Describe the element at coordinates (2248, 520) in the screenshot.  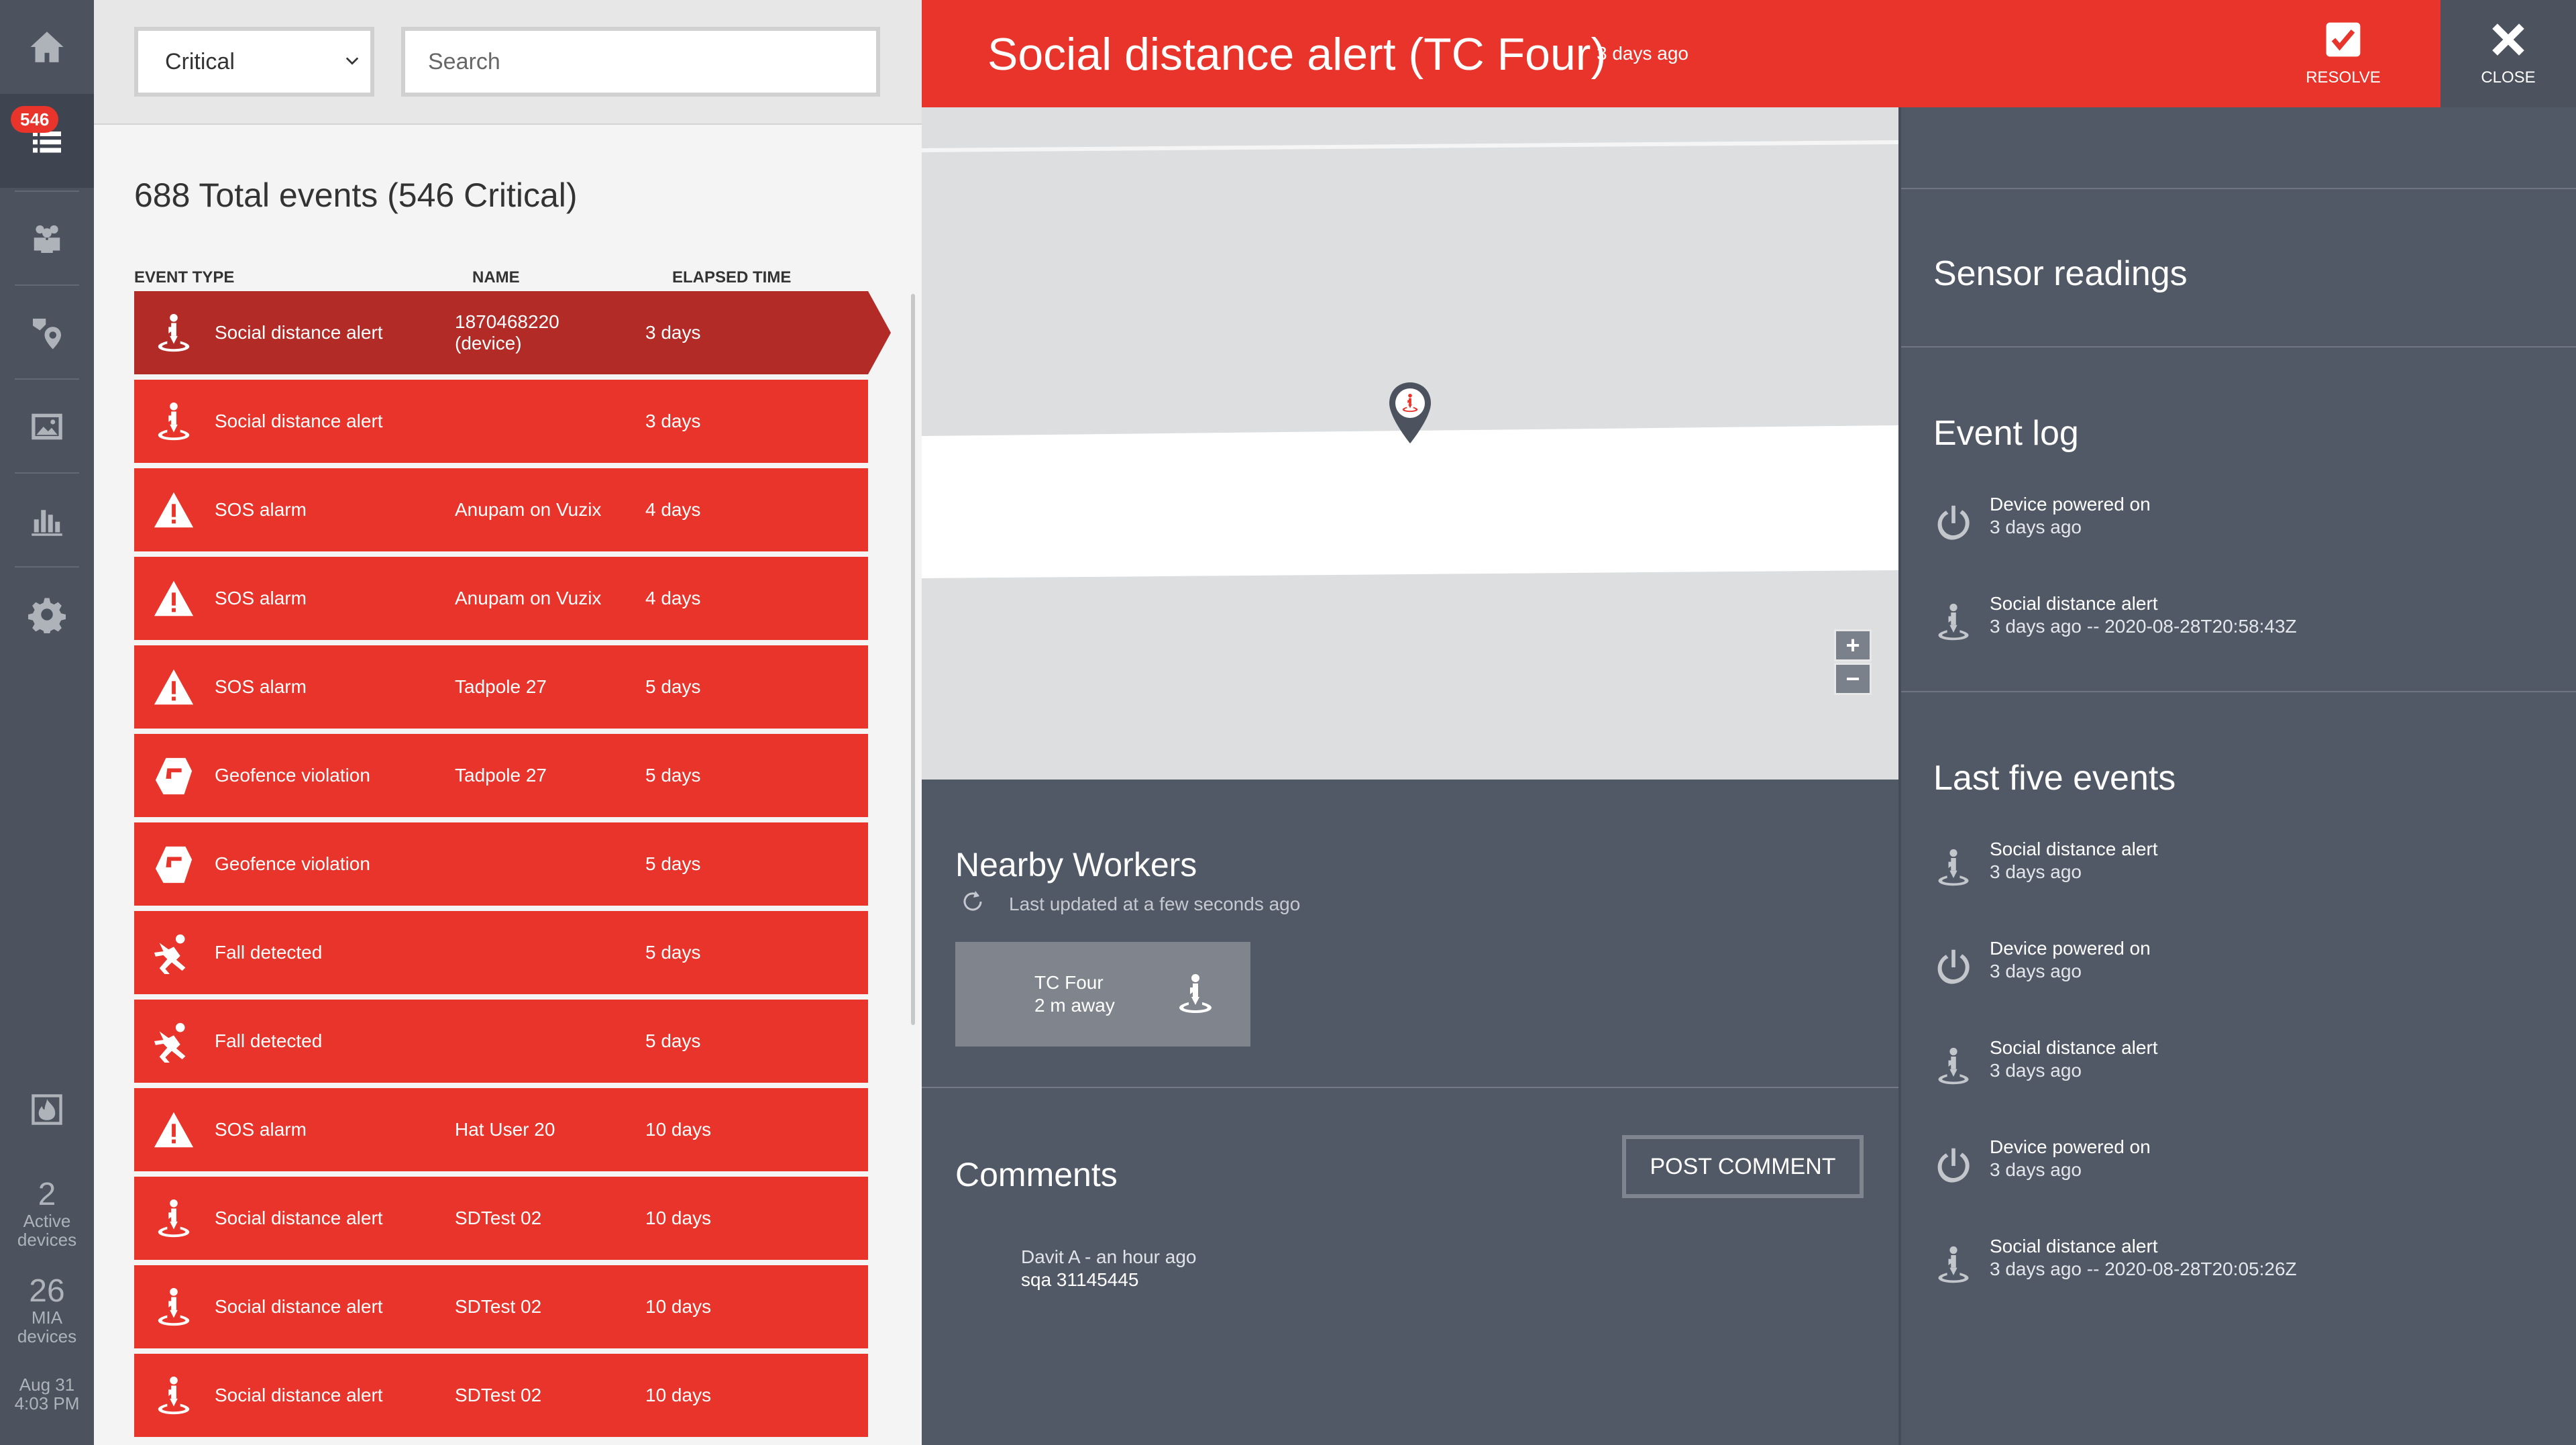
I see `log-item: Device powered on 3 days ago` at that location.